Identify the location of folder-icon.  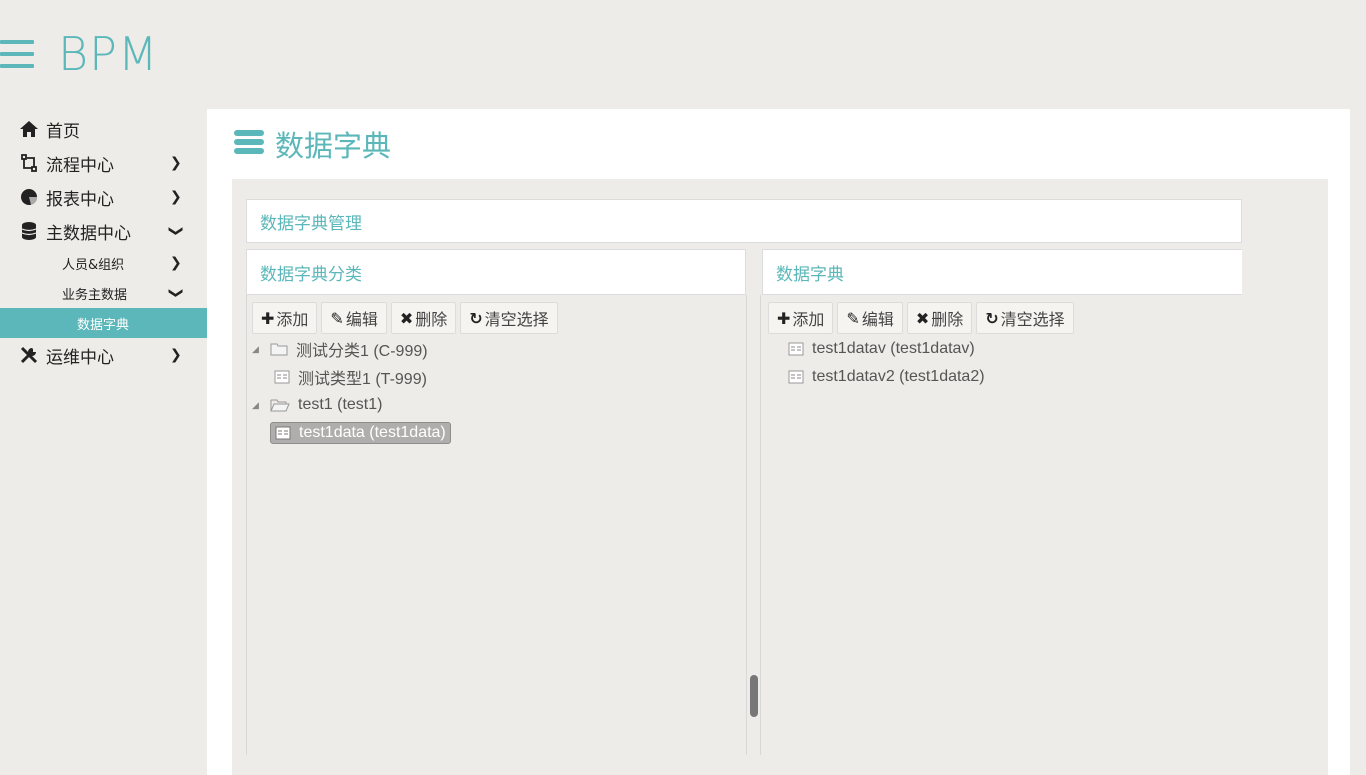
(279, 349).